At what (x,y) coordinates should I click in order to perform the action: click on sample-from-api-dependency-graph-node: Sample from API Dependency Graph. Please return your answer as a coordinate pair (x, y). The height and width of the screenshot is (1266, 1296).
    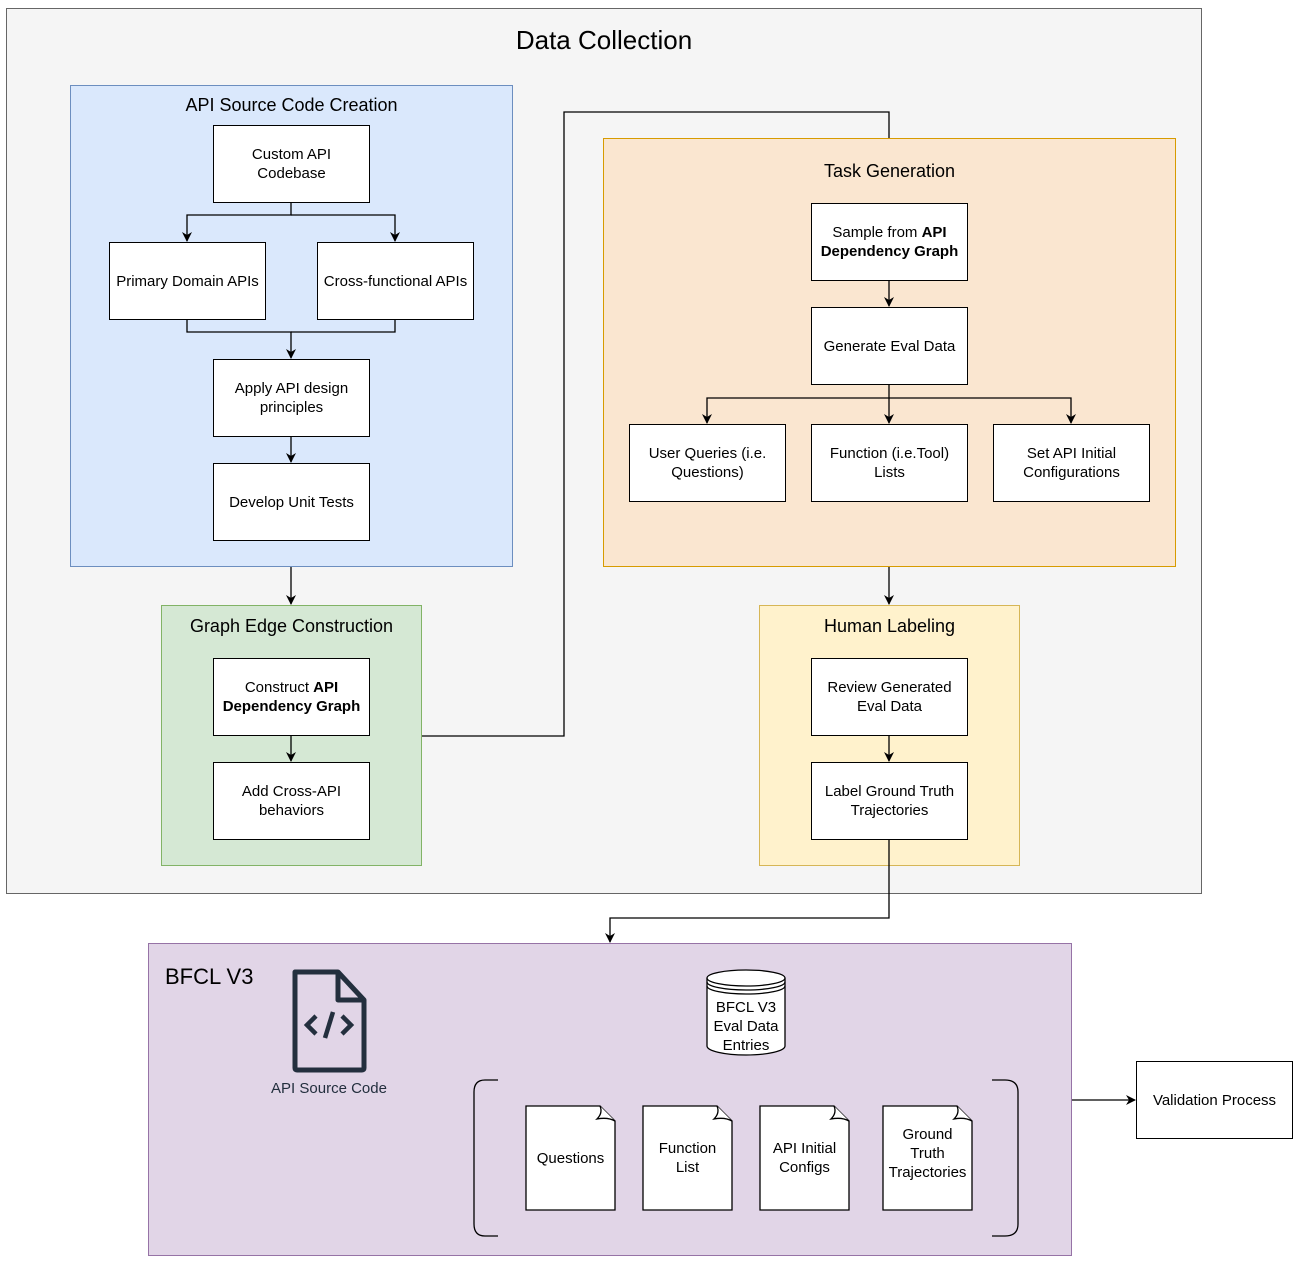
    Looking at the image, I should click on (889, 242).